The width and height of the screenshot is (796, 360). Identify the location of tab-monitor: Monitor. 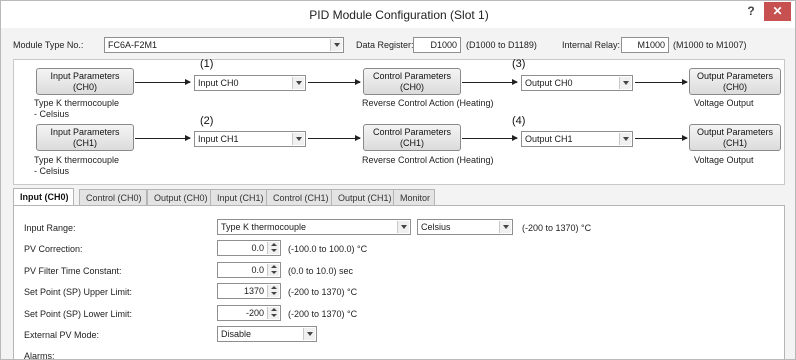
(414, 197).